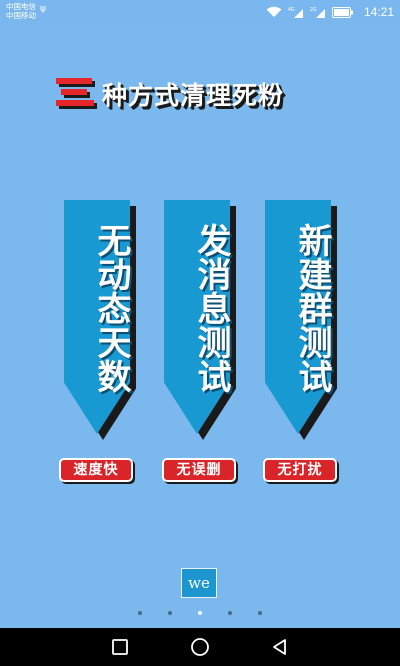 This screenshot has width=400, height=666. Describe the element at coordinates (317, 12) in the screenshot. I see `signal-2-icon: 2G` at that location.